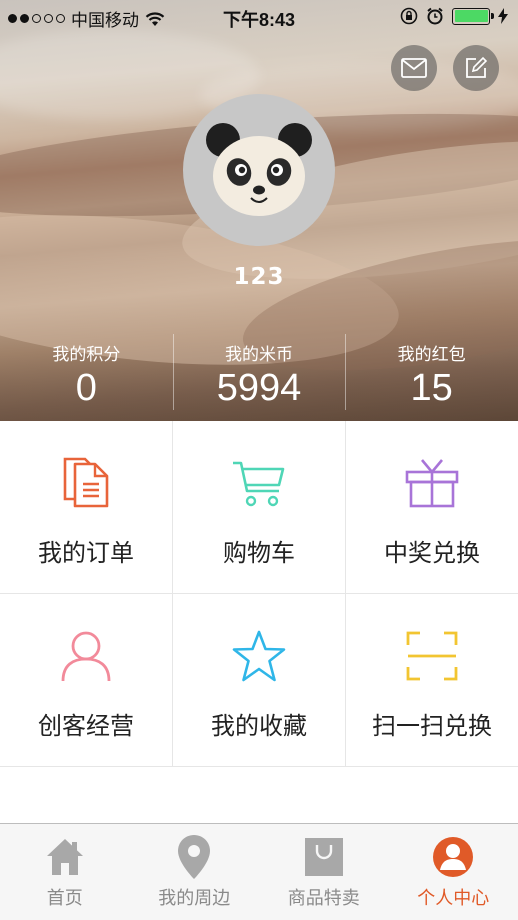  Describe the element at coordinates (473, 16) in the screenshot. I see `battery-icon` at that location.